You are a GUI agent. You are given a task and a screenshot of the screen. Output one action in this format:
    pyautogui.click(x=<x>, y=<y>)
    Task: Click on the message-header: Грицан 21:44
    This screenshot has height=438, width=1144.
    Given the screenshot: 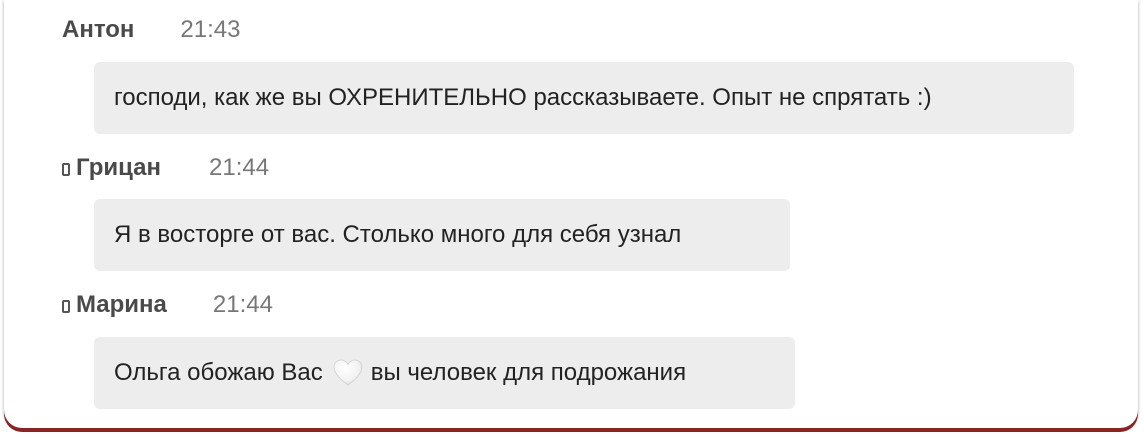 What is the action you would take?
    pyautogui.click(x=165, y=169)
    